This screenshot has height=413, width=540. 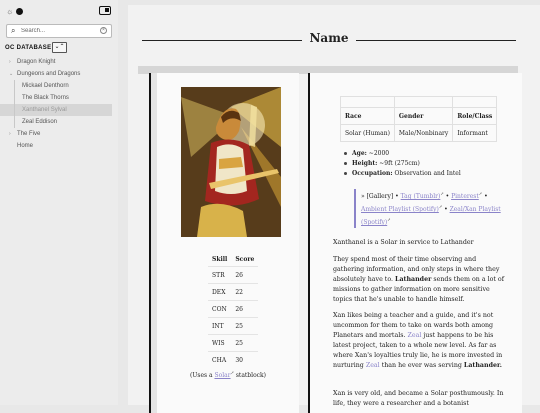 What do you see at coordinates (389, 219) in the screenshot?
I see `external-link-icon: ↗` at bounding box center [389, 219].